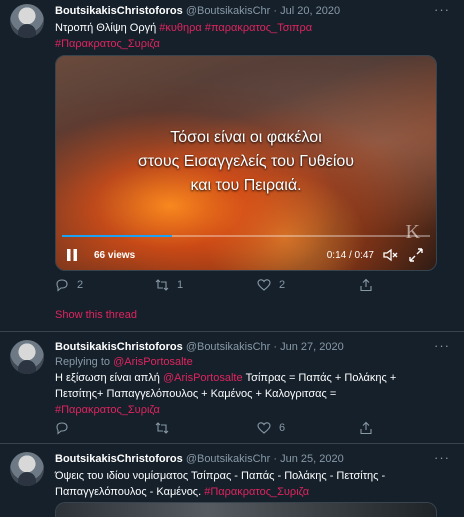 The height and width of the screenshot is (517, 464). I want to click on retweet-button: 1, so click(169, 285).